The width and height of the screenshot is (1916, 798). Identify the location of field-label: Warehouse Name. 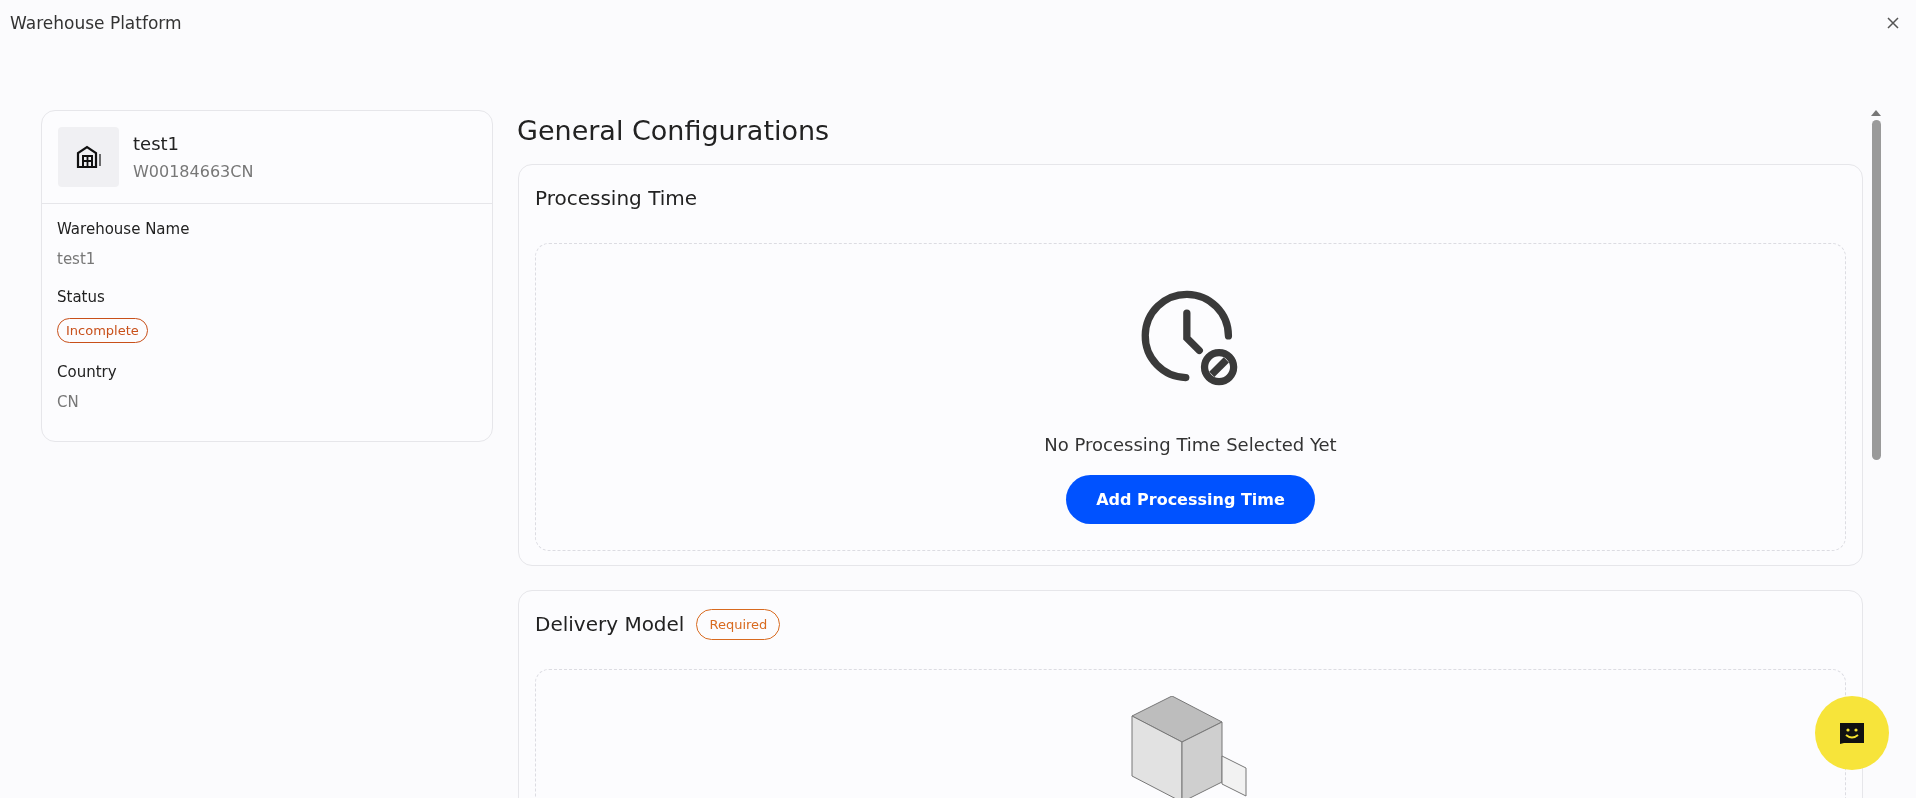
(123, 229).